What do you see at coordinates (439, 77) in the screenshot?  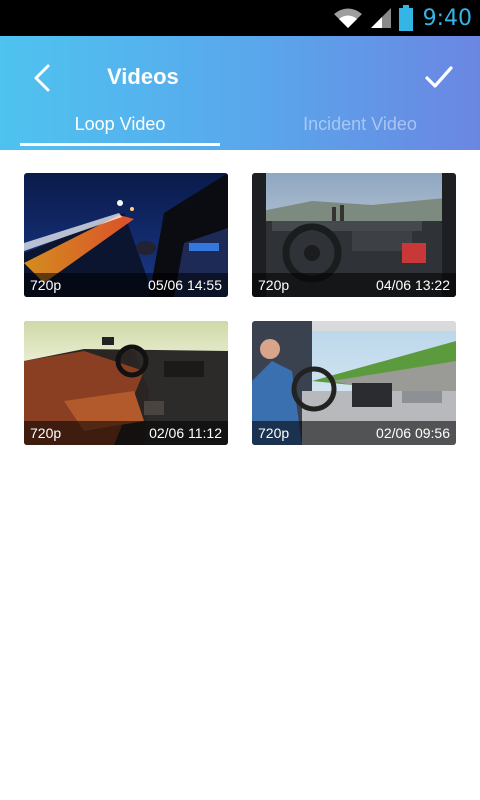 I see `check-icon` at bounding box center [439, 77].